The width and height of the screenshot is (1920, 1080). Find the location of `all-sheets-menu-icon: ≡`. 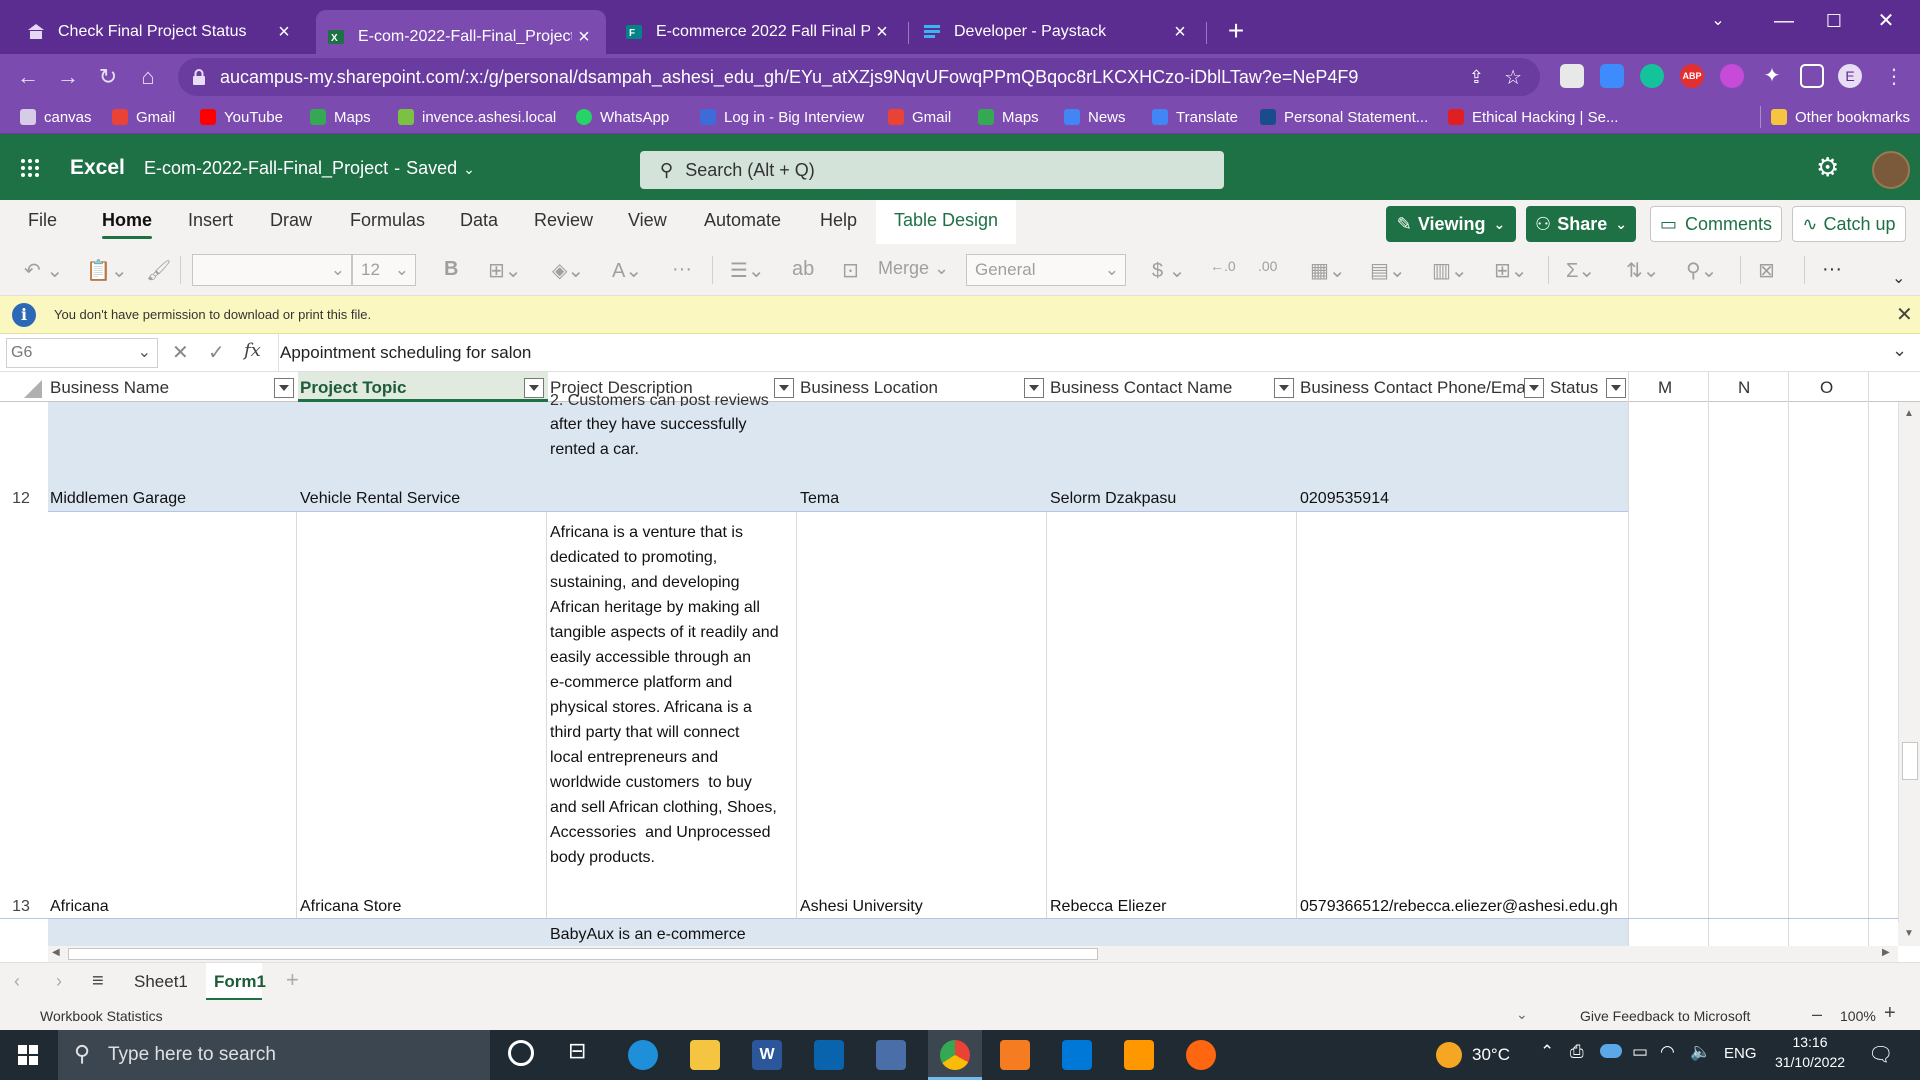

all-sheets-menu-icon: ≡ is located at coordinates (98, 981).